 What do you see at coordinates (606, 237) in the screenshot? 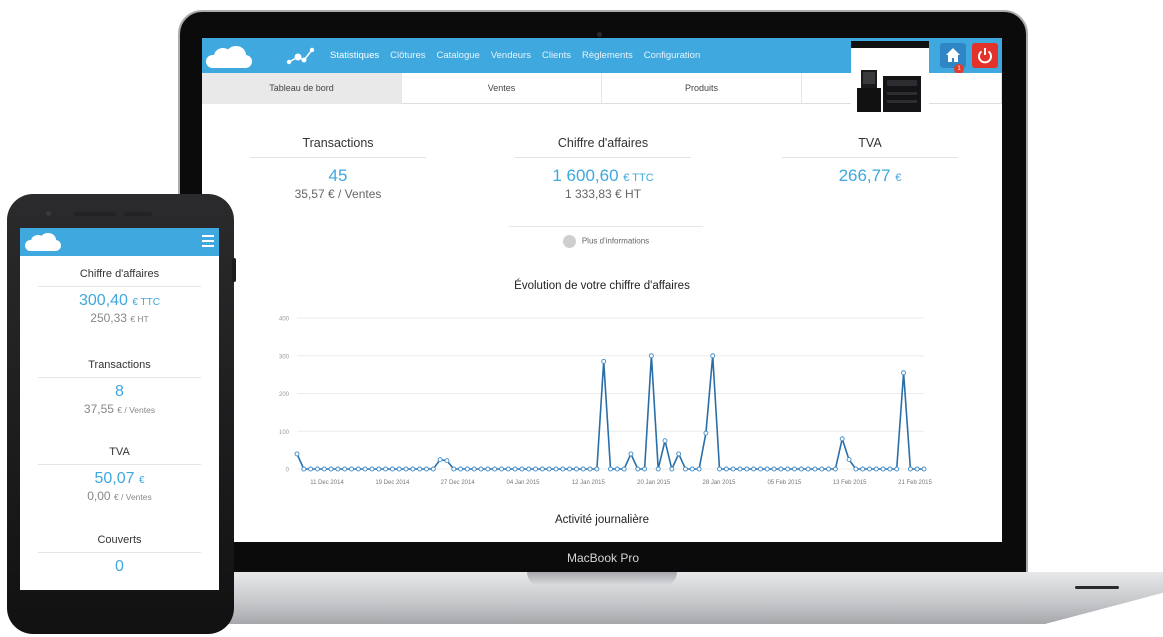
I see `more-info-link: Plus d'informations` at bounding box center [606, 237].